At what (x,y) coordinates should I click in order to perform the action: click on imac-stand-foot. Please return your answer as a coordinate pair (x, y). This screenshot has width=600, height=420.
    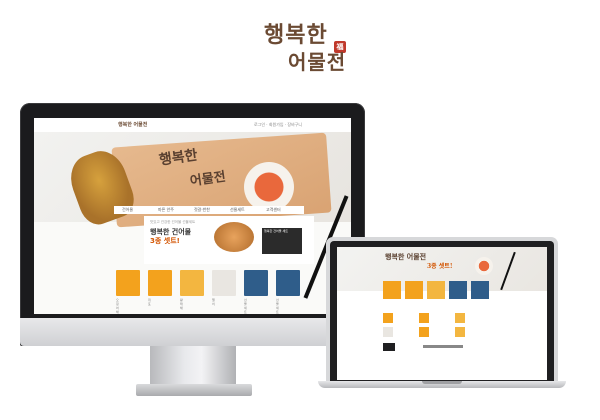
    Looking at the image, I should click on (194, 390).